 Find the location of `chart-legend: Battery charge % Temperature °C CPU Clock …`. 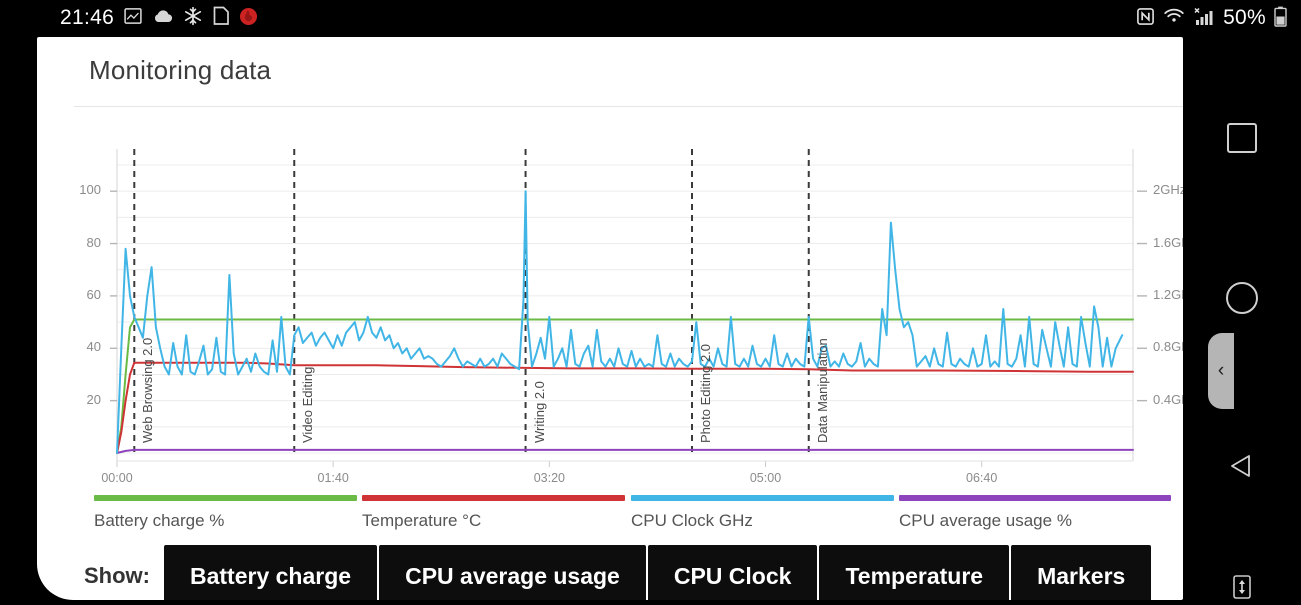

chart-legend: Battery charge % Temperature °C CPU Clock … is located at coordinates (610, 519).